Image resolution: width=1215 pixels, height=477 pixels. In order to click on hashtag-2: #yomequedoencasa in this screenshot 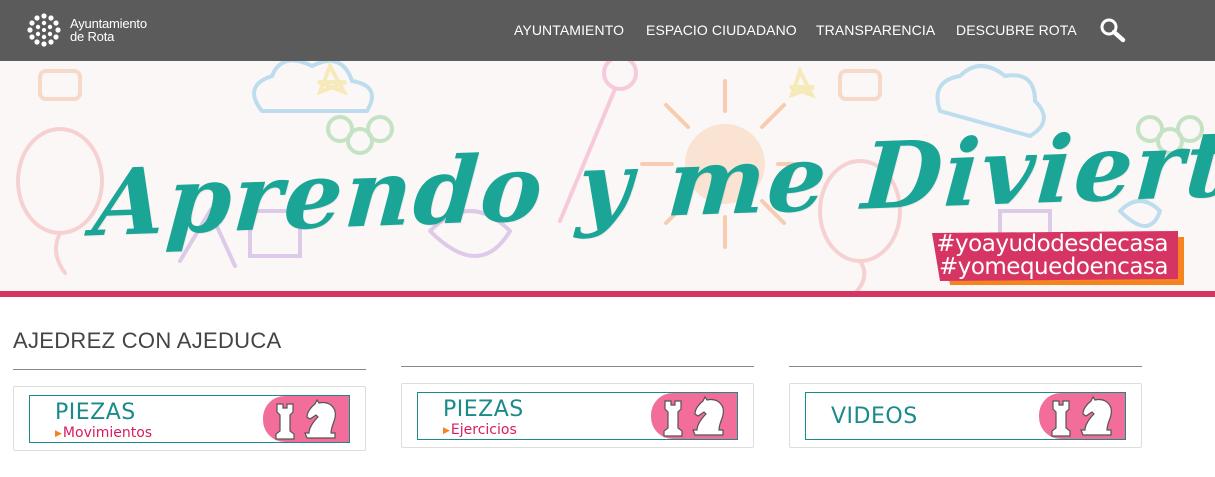, I will do `click(1053, 267)`.